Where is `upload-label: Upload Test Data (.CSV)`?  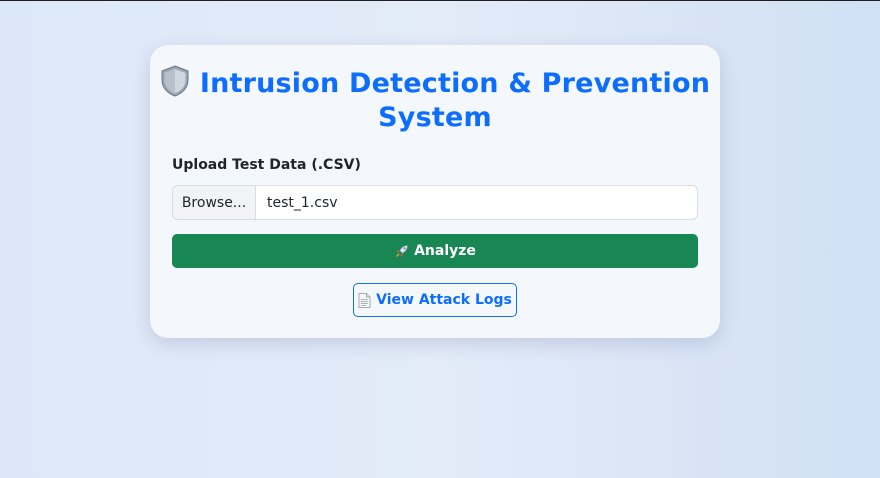 upload-label: Upload Test Data (.CSV) is located at coordinates (266, 165).